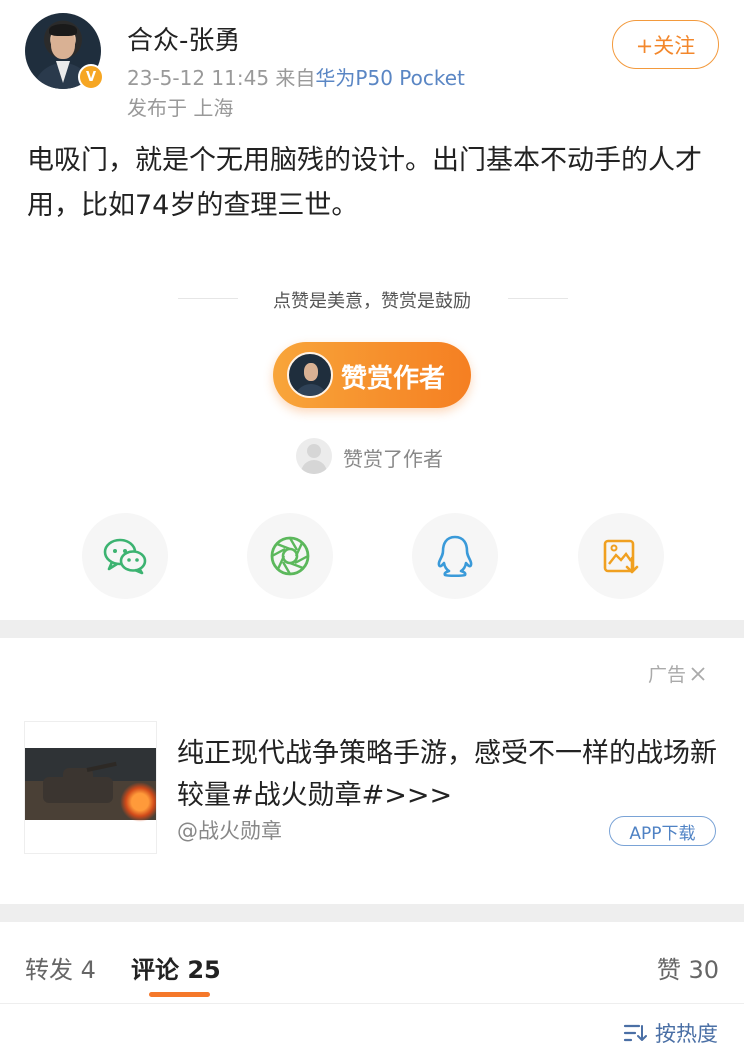 The image size is (744, 1055). I want to click on share-moments-button, so click(290, 556).